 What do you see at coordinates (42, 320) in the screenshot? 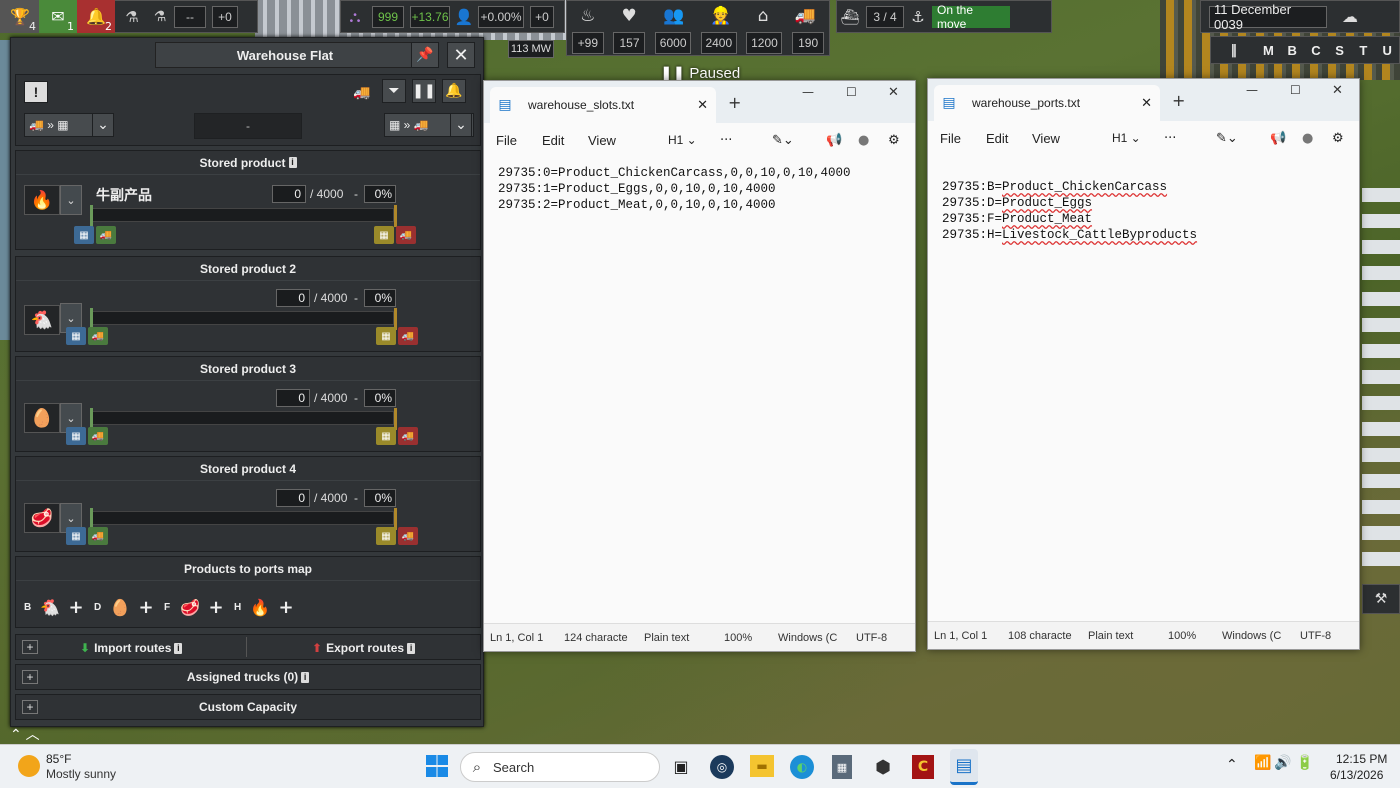
I see `product-icon-chicken-carcass: 🐔` at bounding box center [42, 320].